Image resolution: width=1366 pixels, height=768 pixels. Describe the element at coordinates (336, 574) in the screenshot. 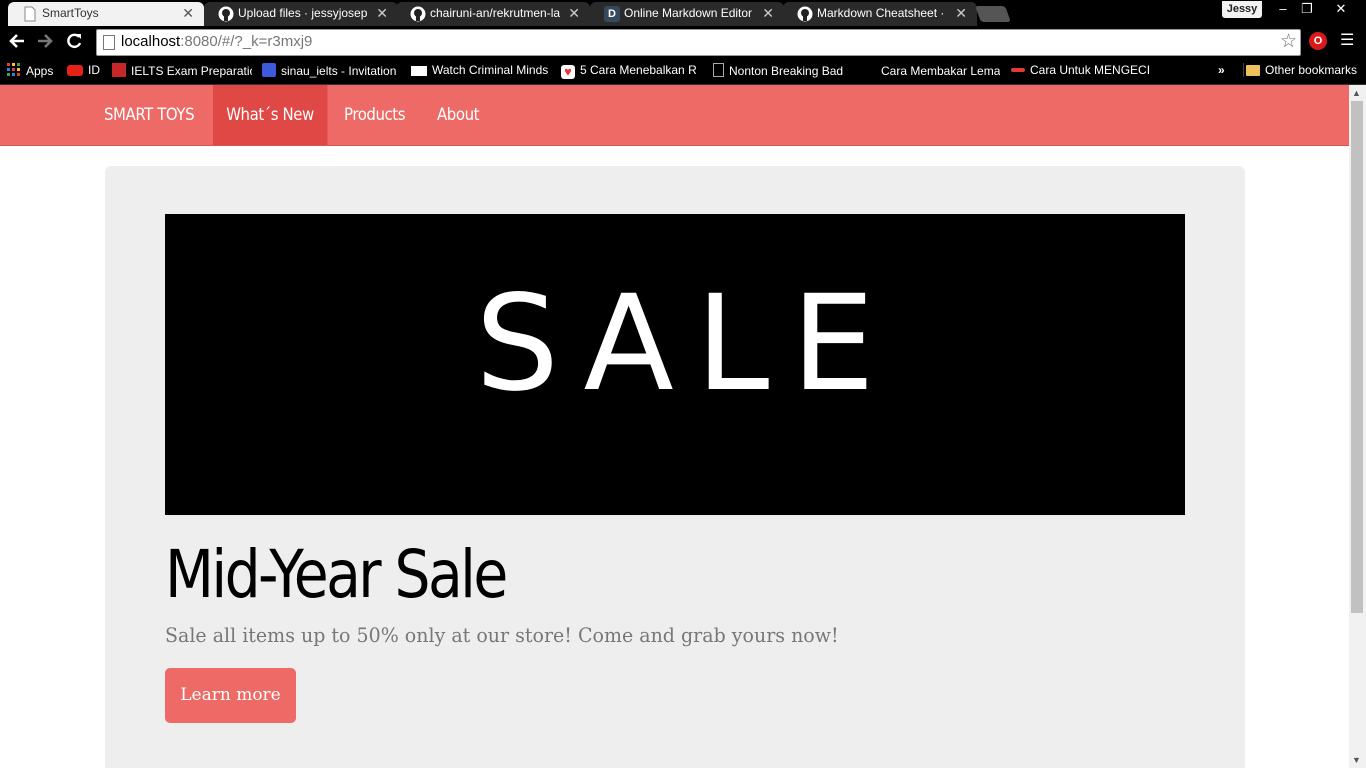

I see `hero-title: Mid-Year Sale` at that location.